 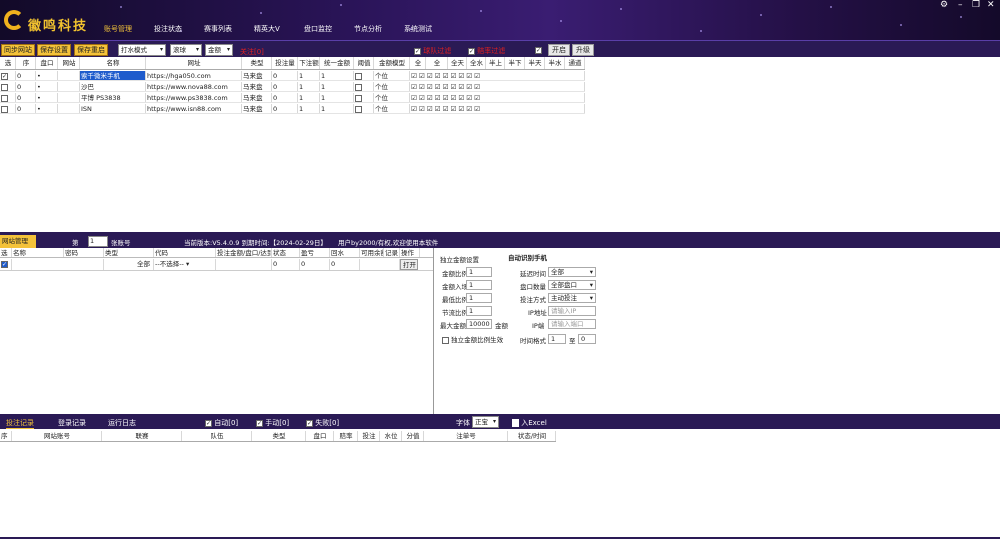 What do you see at coordinates (322, 423) in the screenshot?
I see `fail-check: ✓ 失败[0]` at bounding box center [322, 423].